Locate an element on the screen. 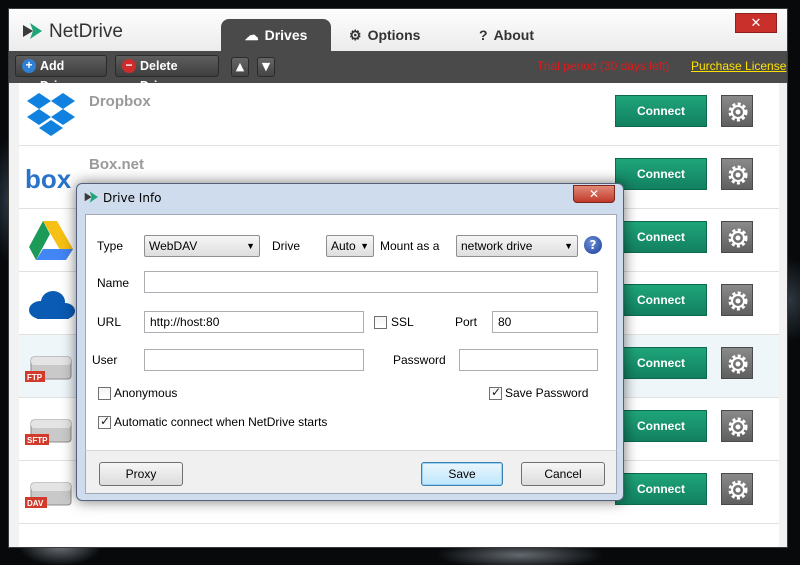 Image resolution: width=800 pixels, height=565 pixels. anonymous-label: Anonymous is located at coordinates (146, 393).